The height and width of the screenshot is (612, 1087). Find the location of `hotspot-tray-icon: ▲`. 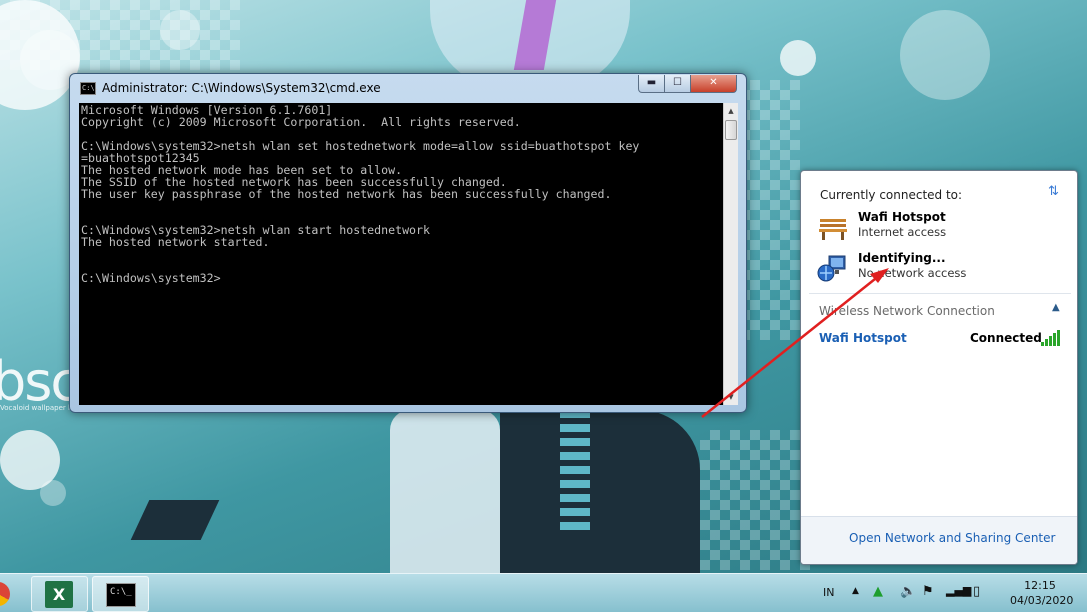

hotspot-tray-icon: ▲ is located at coordinates (878, 591).